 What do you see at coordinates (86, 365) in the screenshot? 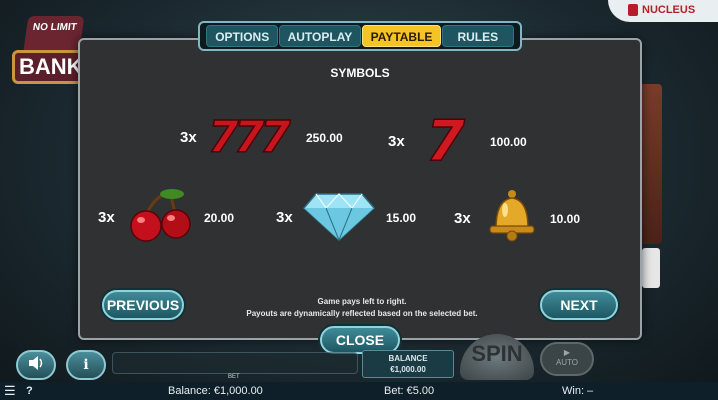
I see `info-button: i` at bounding box center [86, 365].